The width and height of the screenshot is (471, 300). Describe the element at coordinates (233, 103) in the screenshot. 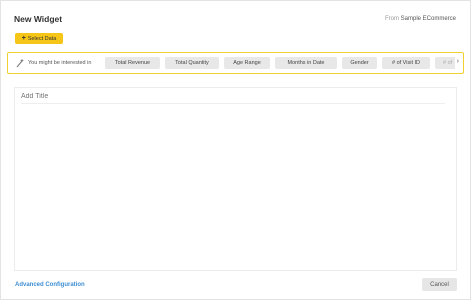

I see `title-underline` at that location.